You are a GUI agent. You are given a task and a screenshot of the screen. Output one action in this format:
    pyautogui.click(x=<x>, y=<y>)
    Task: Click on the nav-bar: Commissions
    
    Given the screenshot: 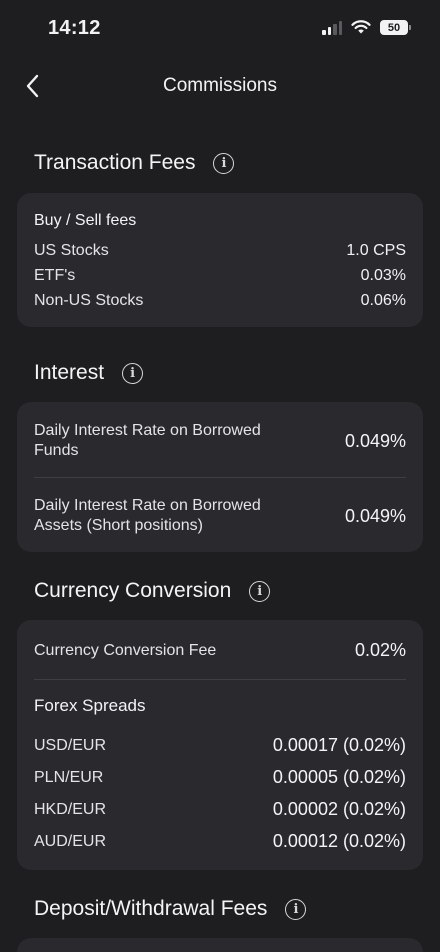 What is the action you would take?
    pyautogui.click(x=220, y=86)
    